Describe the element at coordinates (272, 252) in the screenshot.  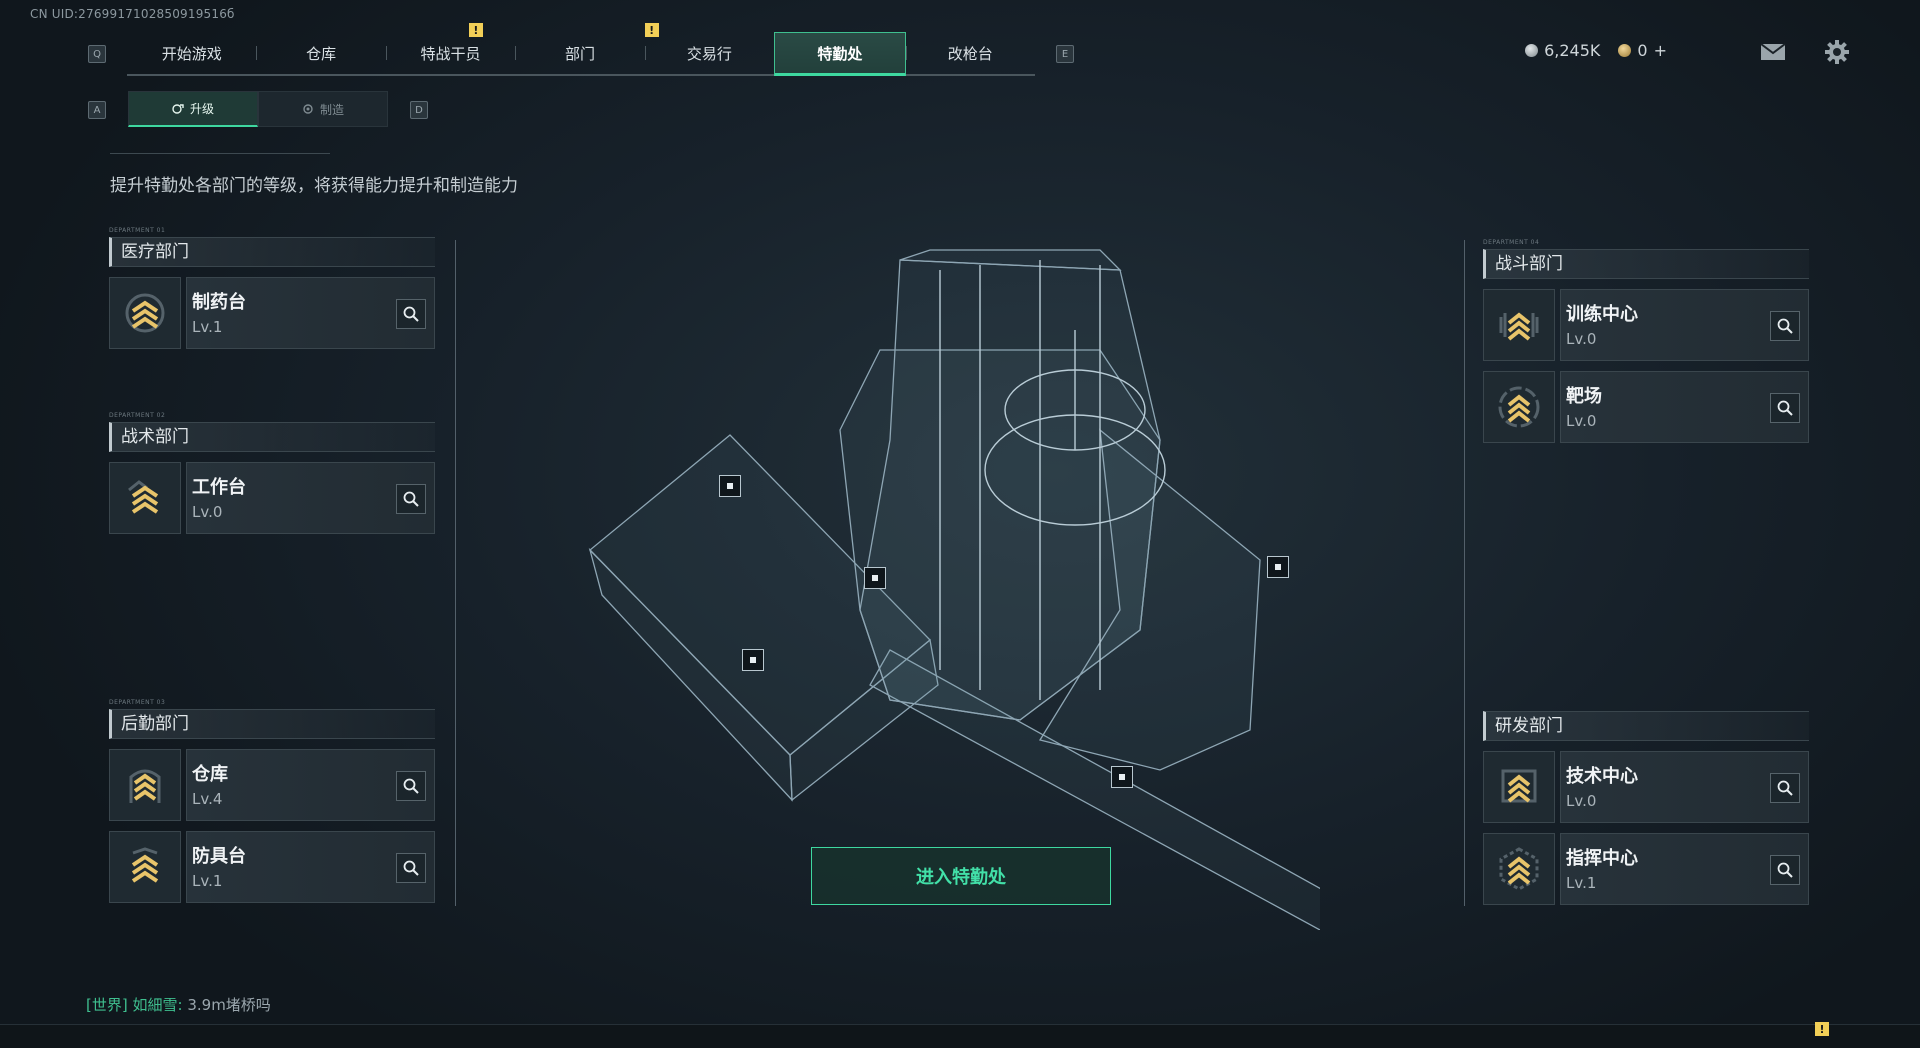
I see `department-title: 医疗部门` at that location.